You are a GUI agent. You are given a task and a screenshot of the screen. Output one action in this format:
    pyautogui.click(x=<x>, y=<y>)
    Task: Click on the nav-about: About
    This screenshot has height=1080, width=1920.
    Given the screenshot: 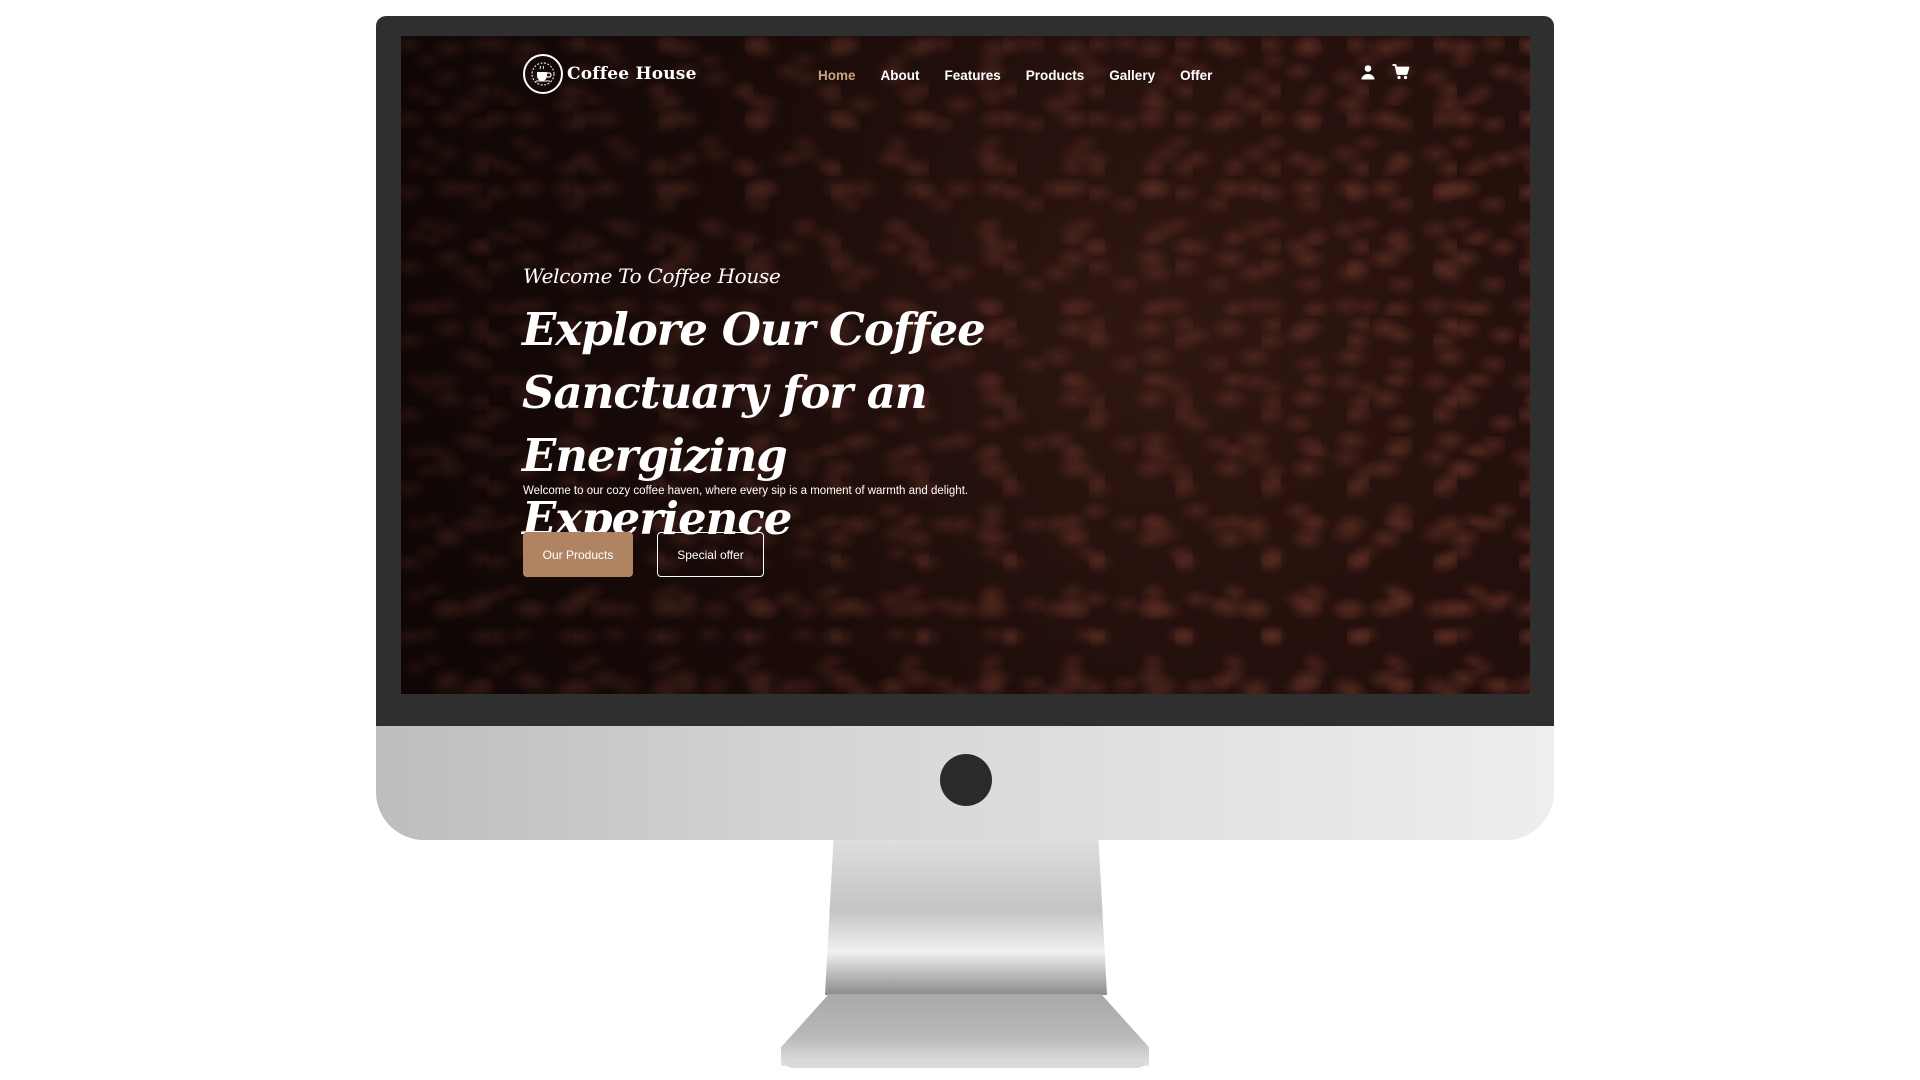 What is the action you would take?
    pyautogui.click(x=900, y=75)
    